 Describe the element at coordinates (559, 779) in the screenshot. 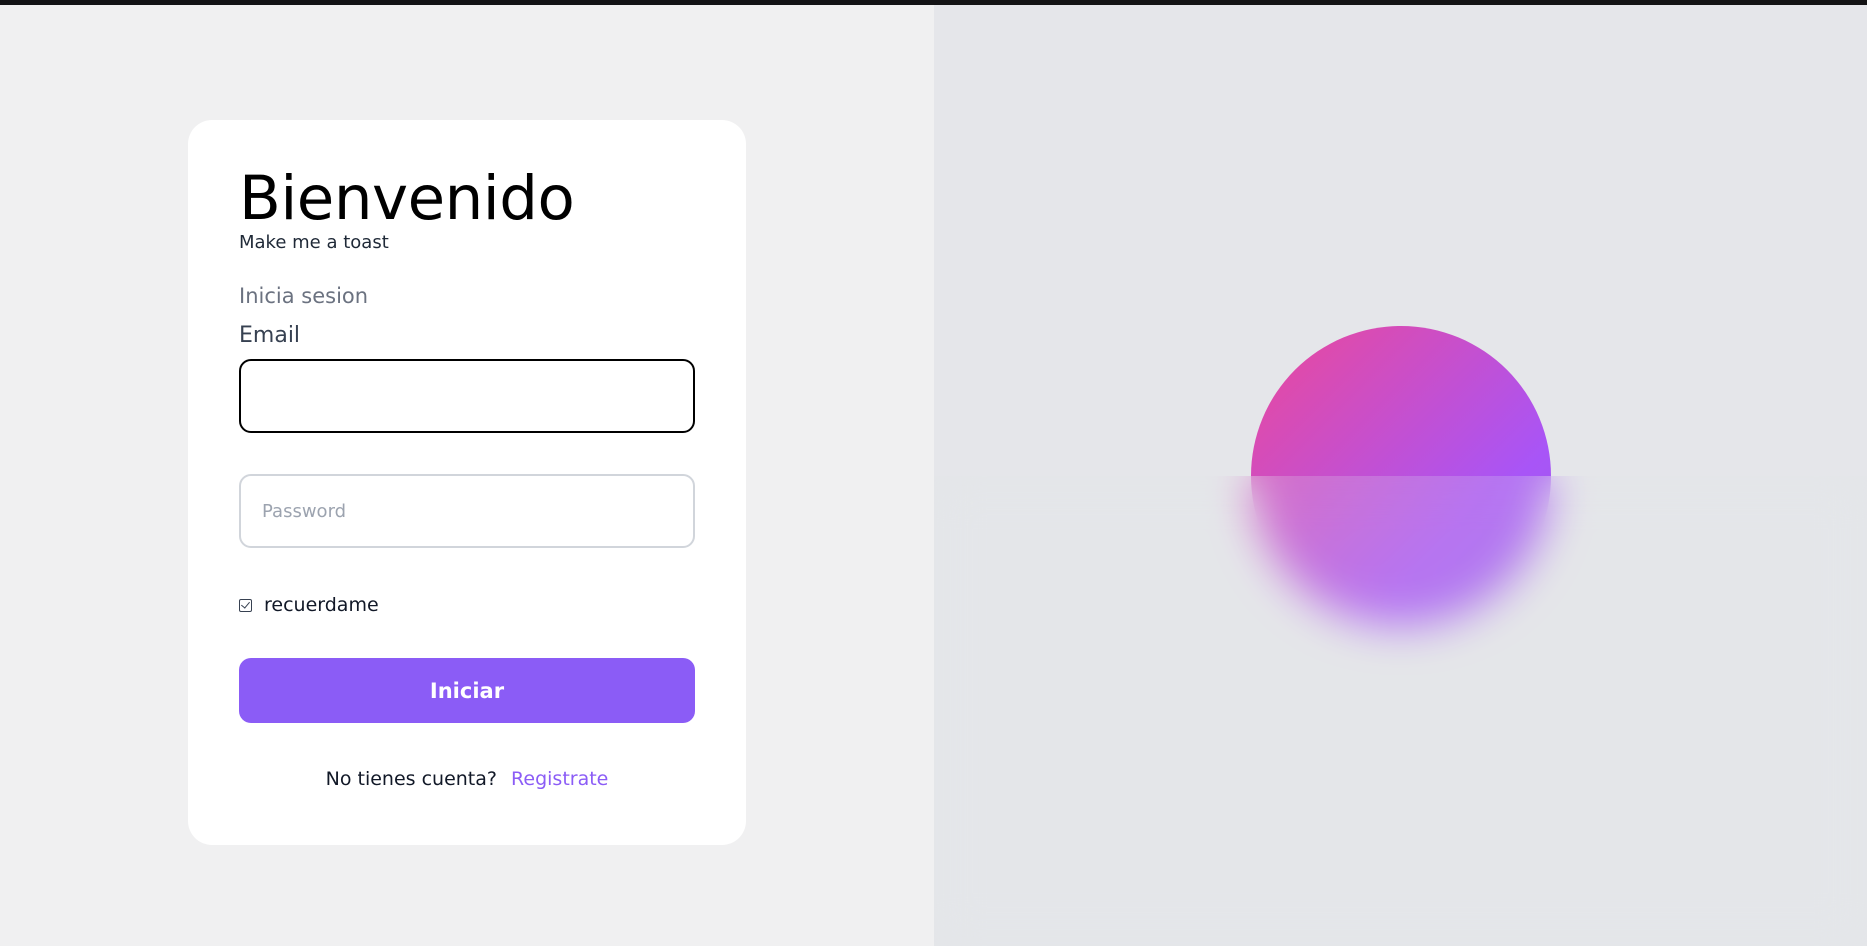

I see `signup-link: Registrate` at that location.